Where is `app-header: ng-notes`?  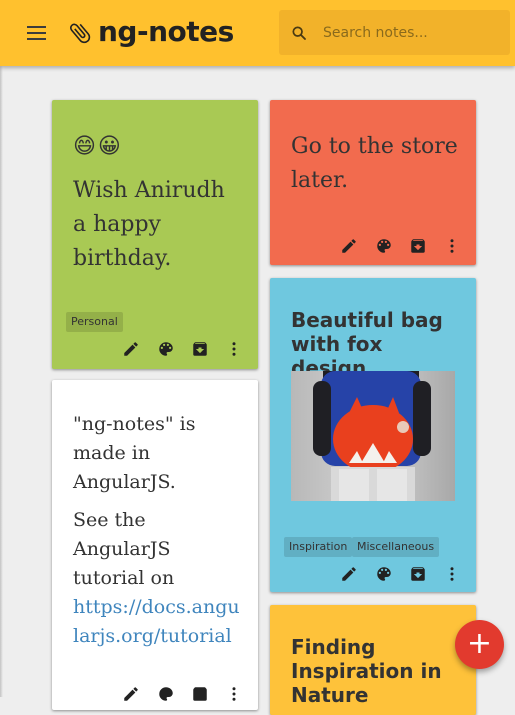 app-header: ng-notes is located at coordinates (257, 33).